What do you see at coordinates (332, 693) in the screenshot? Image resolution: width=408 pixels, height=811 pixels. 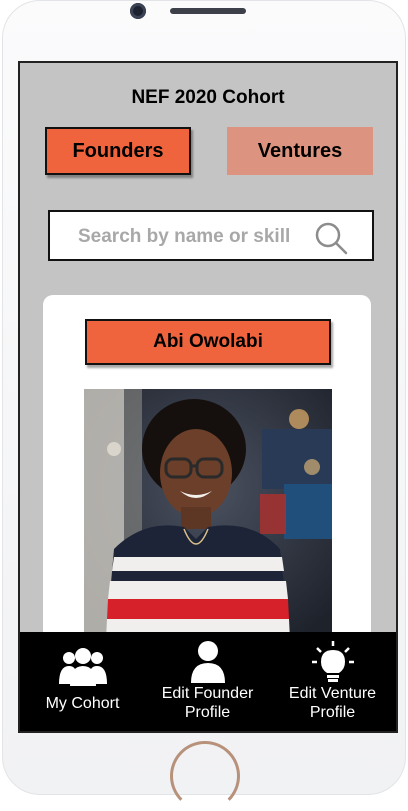 I see `nav-edit-venture-label-line1: Edit Venture` at bounding box center [332, 693].